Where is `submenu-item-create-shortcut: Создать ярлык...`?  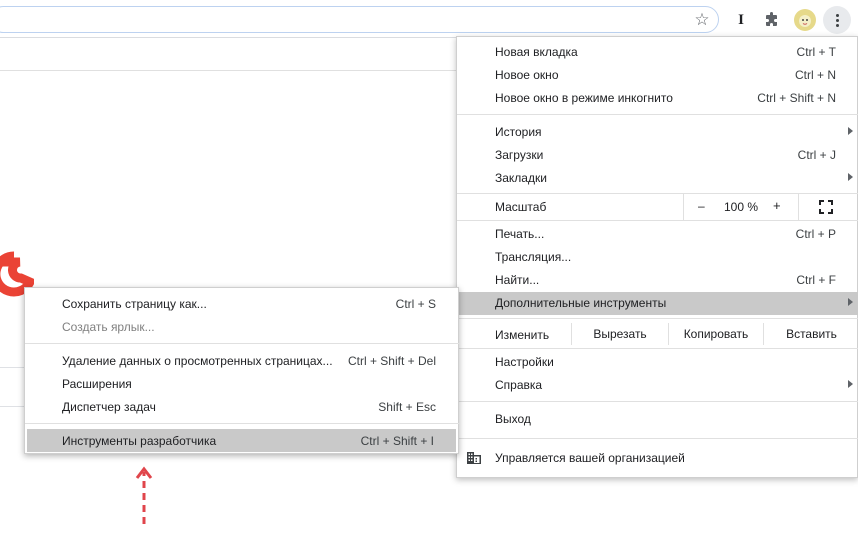 submenu-item-create-shortcut: Создать ярлык... is located at coordinates (242, 326).